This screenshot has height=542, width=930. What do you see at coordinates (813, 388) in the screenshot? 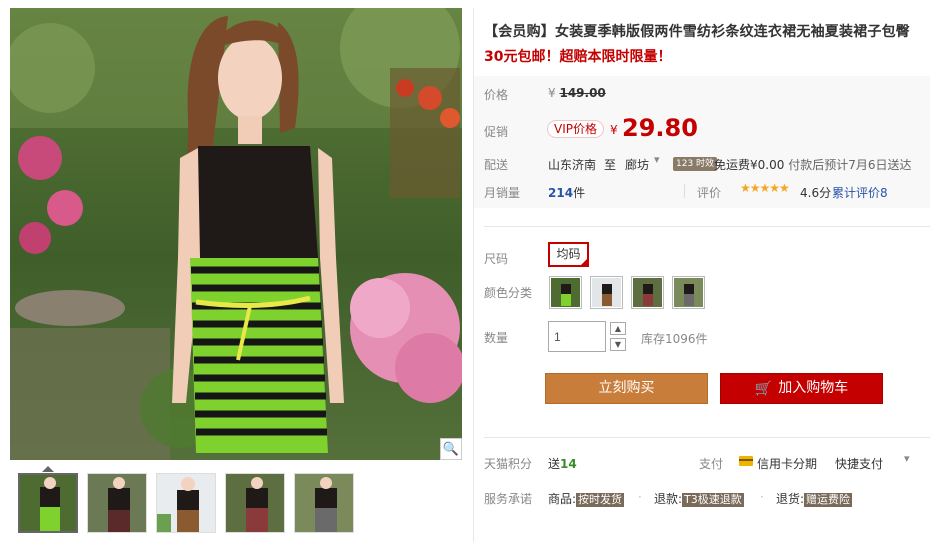
I see `add-to-cart-label: 加入购物车` at bounding box center [813, 388].